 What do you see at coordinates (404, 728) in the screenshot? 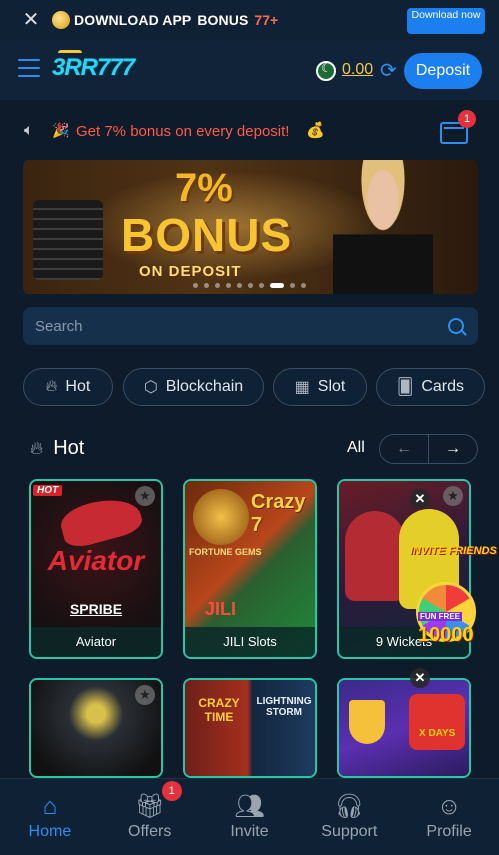
I see `game-card-chicken-promo: X DAYS` at bounding box center [404, 728].